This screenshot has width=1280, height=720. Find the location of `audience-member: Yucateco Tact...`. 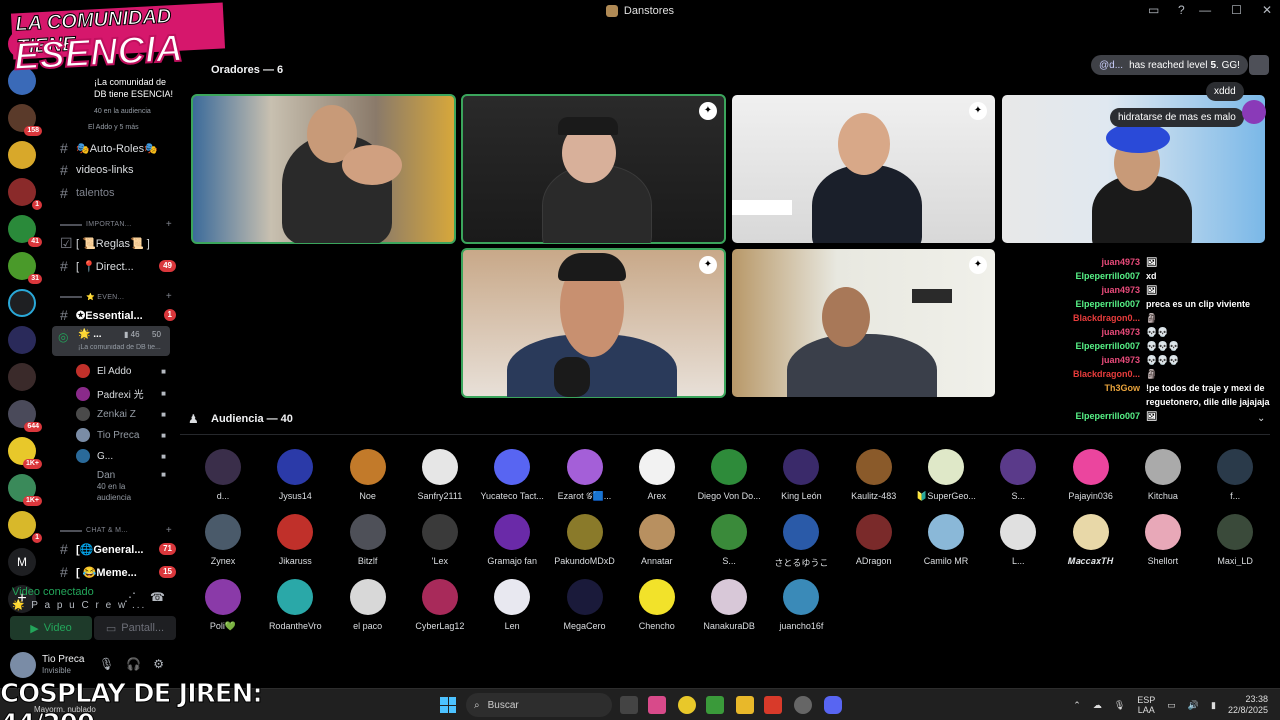

audience-member: Yucateco Tact... is located at coordinates (512, 475).